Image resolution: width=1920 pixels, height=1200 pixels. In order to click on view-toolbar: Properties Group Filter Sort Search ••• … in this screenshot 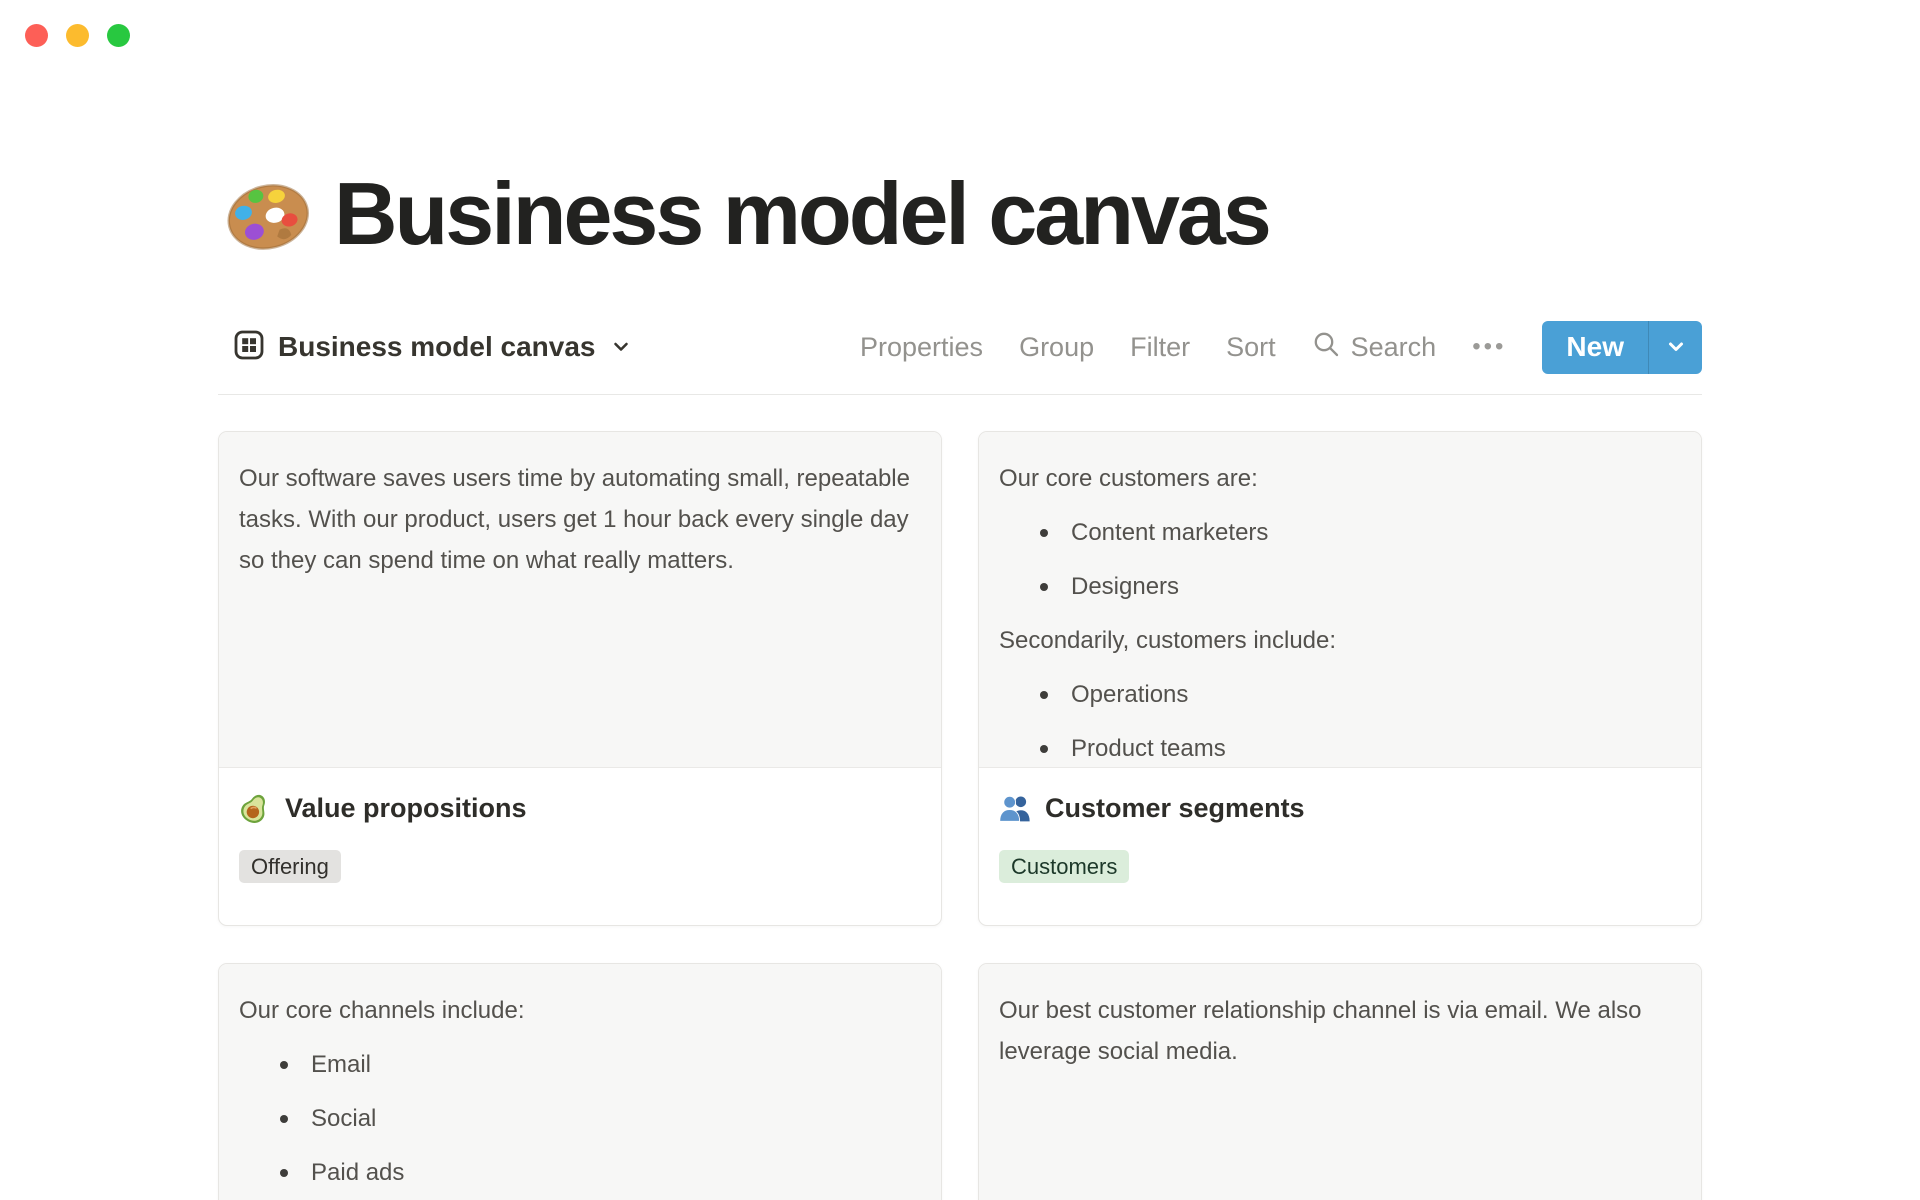, I will do `click(1281, 347)`.